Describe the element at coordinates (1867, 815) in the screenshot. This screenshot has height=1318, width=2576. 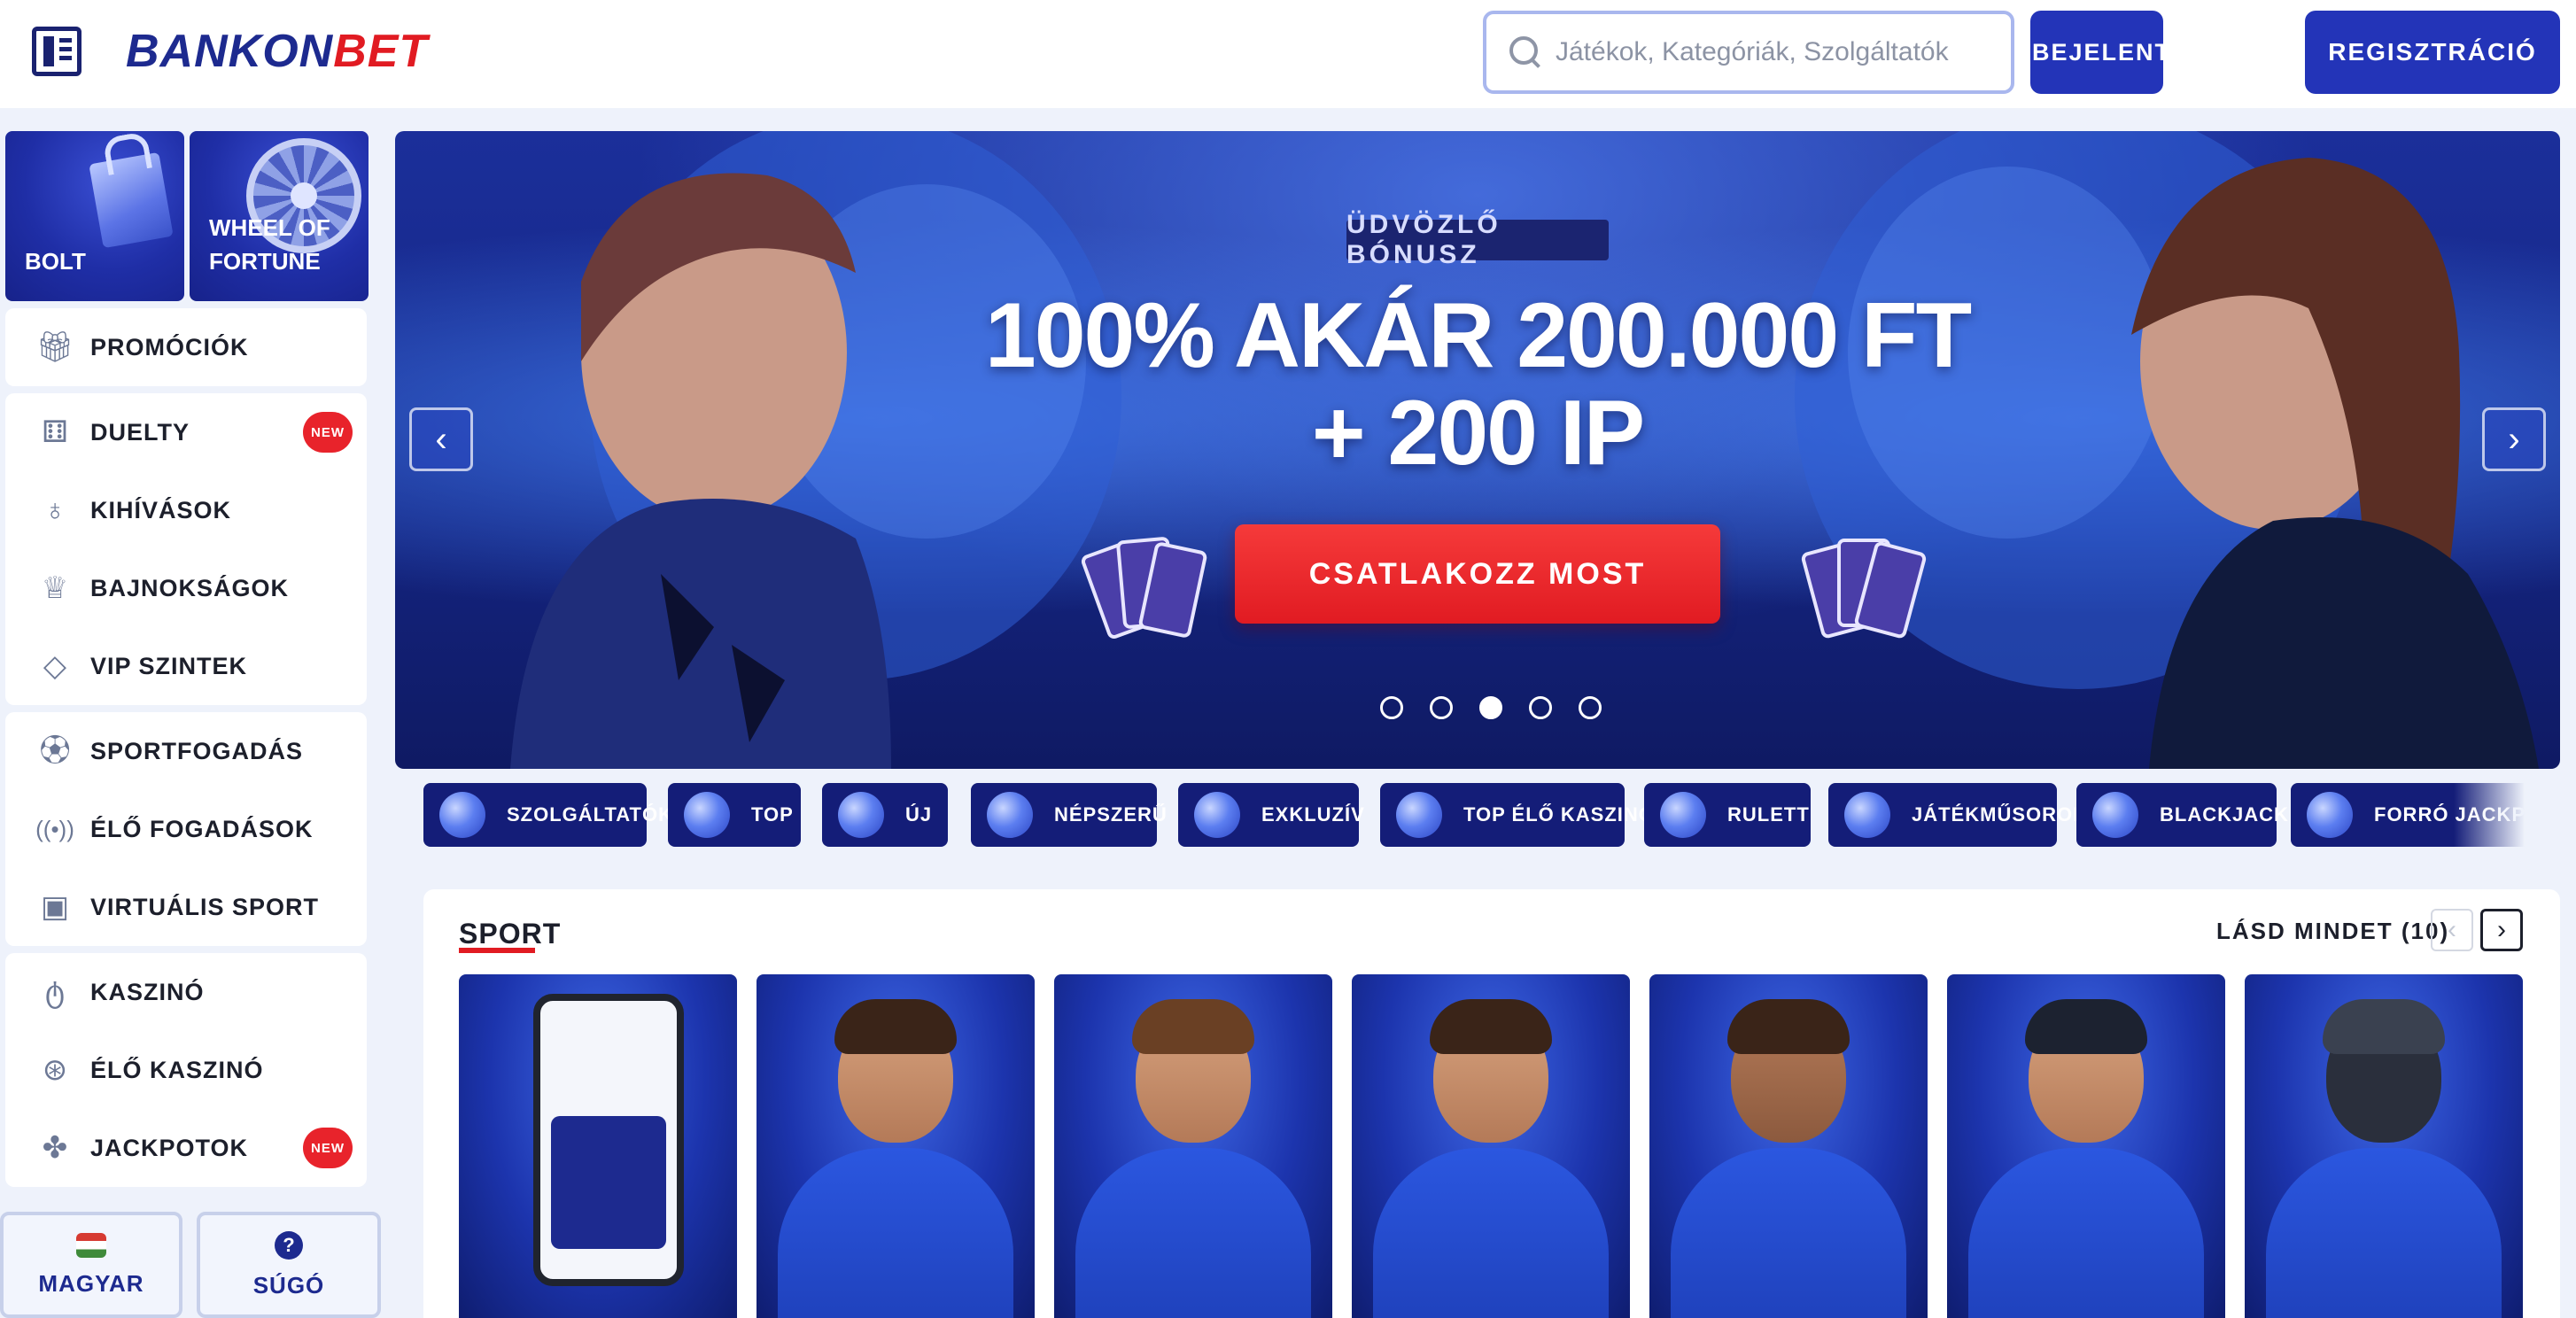
I see `game-show-icon` at that location.